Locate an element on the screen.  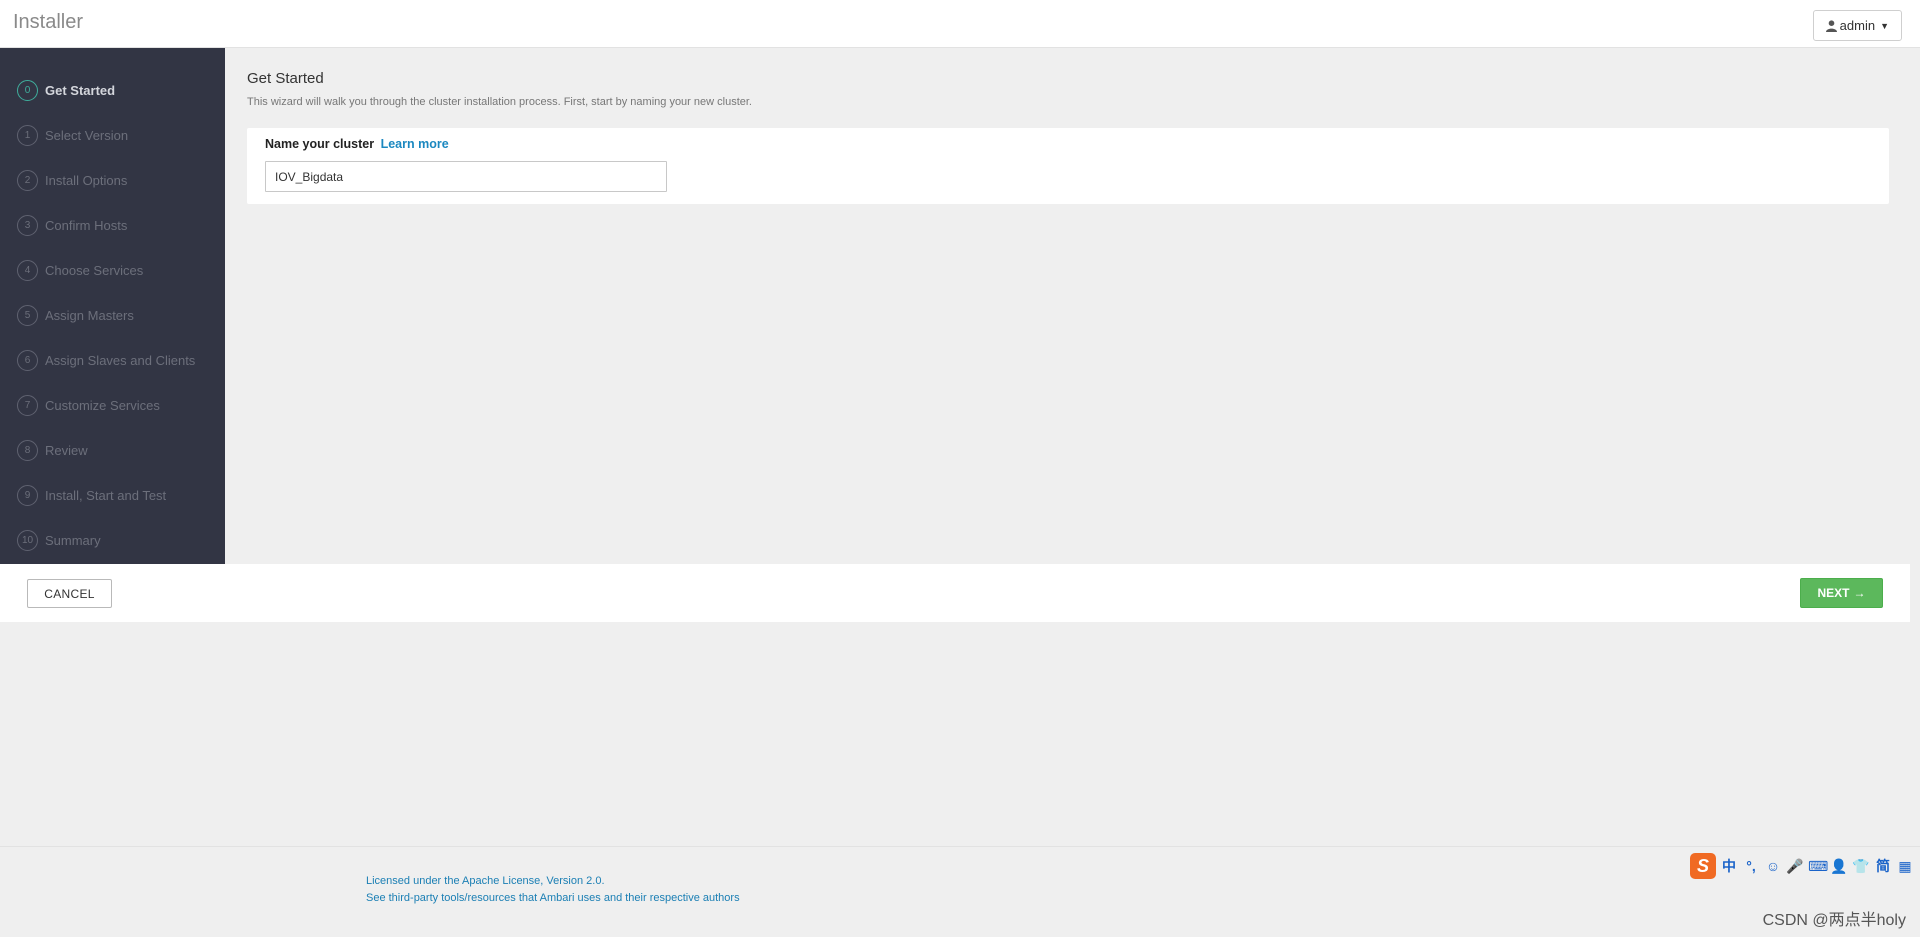
chinese-mode-icon: 中 is located at coordinates (1729, 866).